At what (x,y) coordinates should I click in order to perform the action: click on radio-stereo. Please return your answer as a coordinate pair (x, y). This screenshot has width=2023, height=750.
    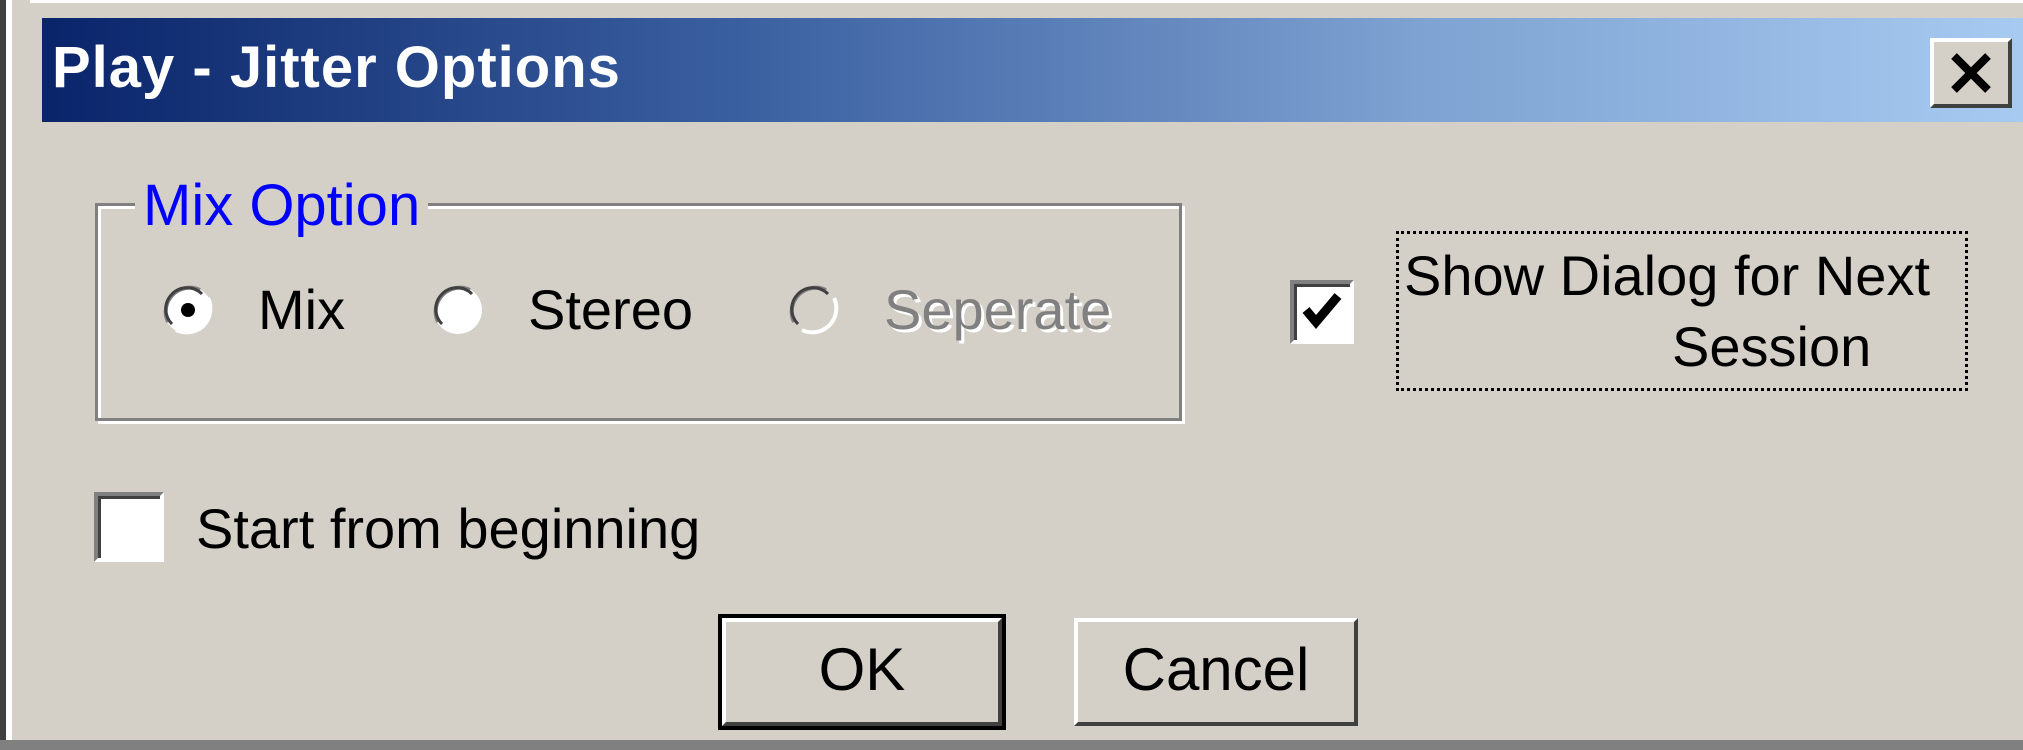
    Looking at the image, I should click on (458, 310).